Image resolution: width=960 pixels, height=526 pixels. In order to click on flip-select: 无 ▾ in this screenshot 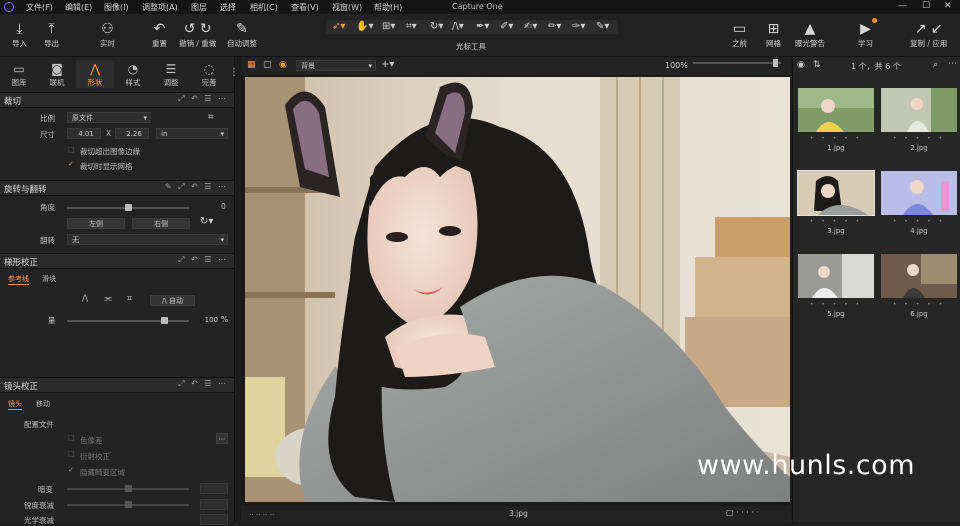, I will do `click(147, 239)`.